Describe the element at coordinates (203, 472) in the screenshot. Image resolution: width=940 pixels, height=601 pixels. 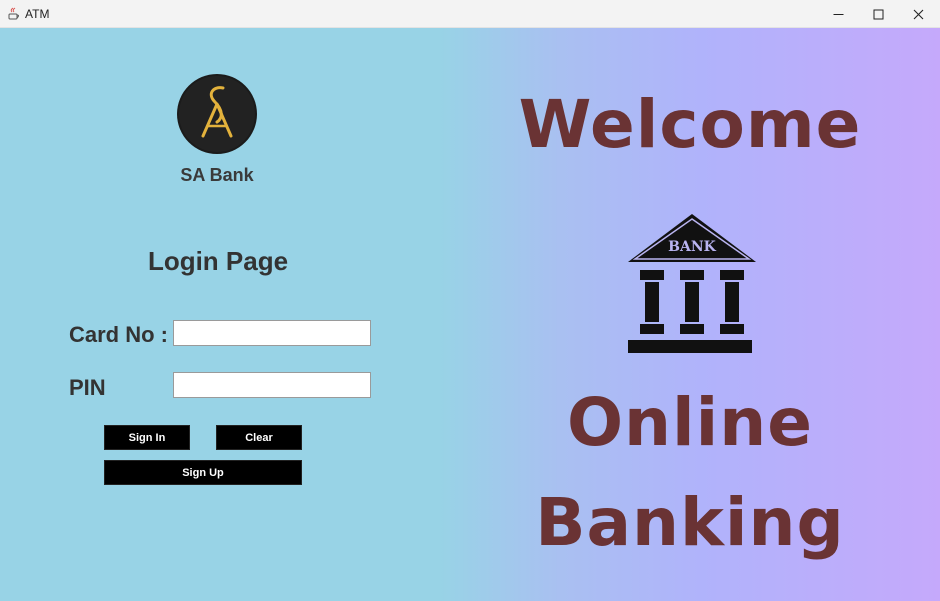
I see `sign-up-button: Sign Up` at that location.